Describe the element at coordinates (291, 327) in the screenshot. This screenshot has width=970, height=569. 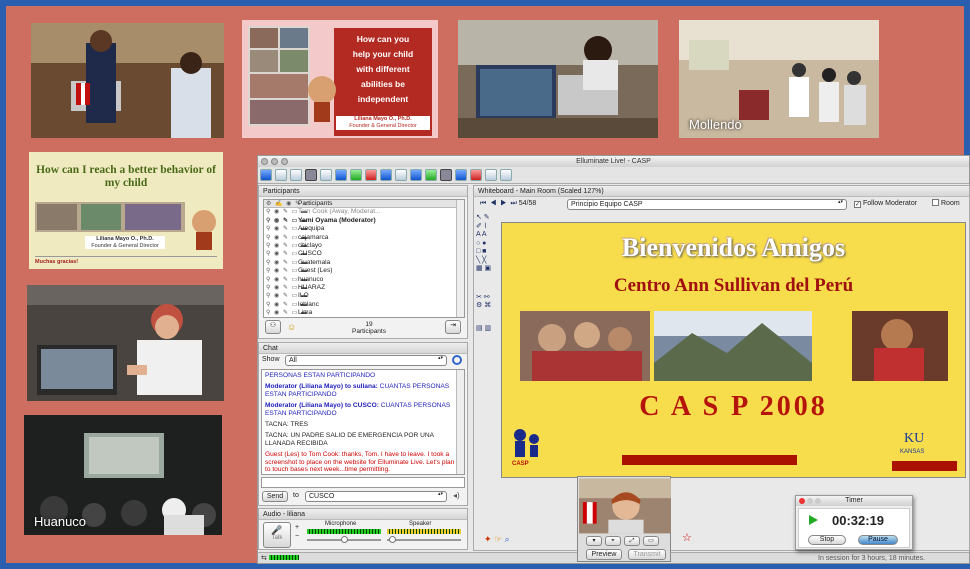
I see `emoticon-icon: ☺` at that location.